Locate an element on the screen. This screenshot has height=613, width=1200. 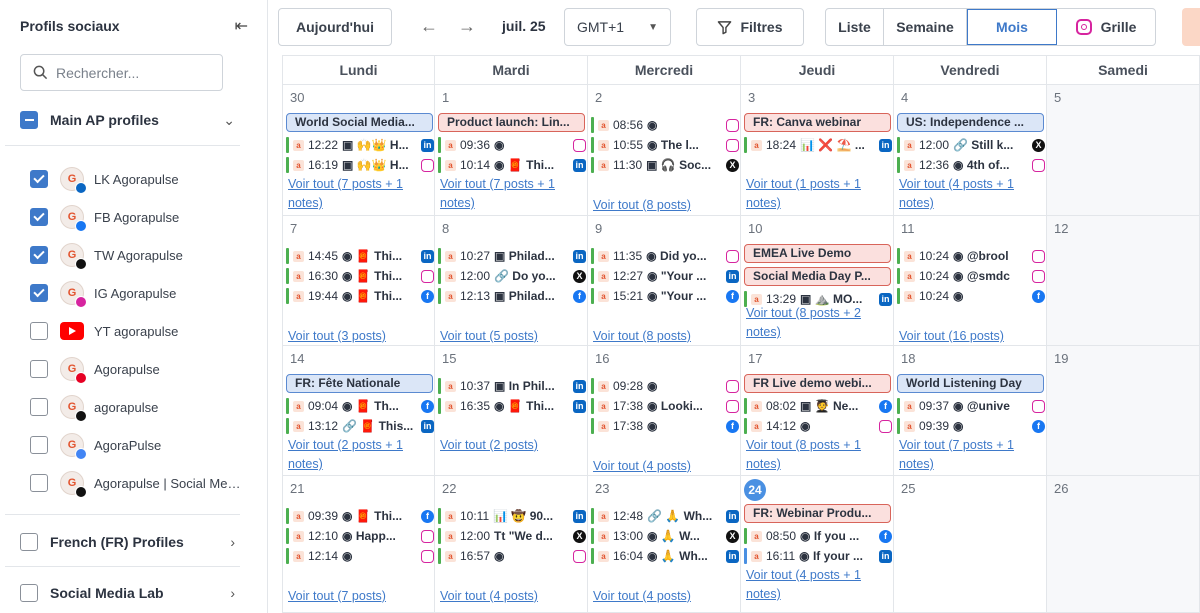
scheduled-post: a 08:50 ◉ If you ... f is located at coordinates (818, 536).